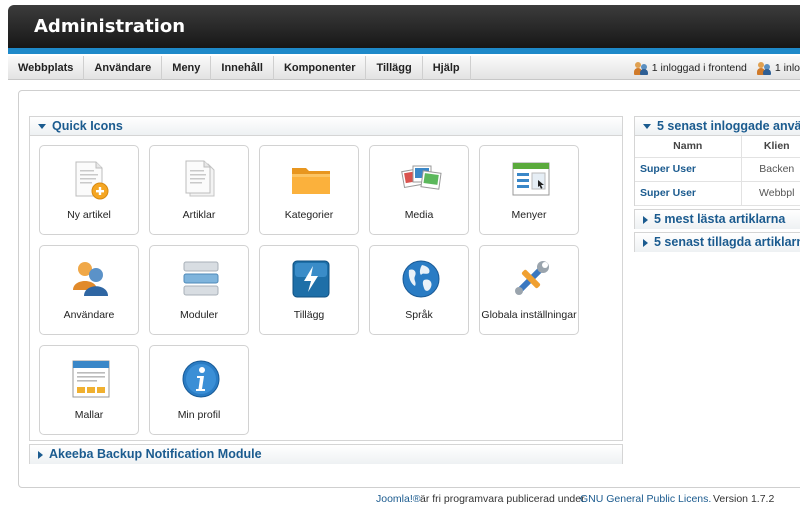  Describe the element at coordinates (89, 315) in the screenshot. I see `quick-icon-label: Användare` at that location.